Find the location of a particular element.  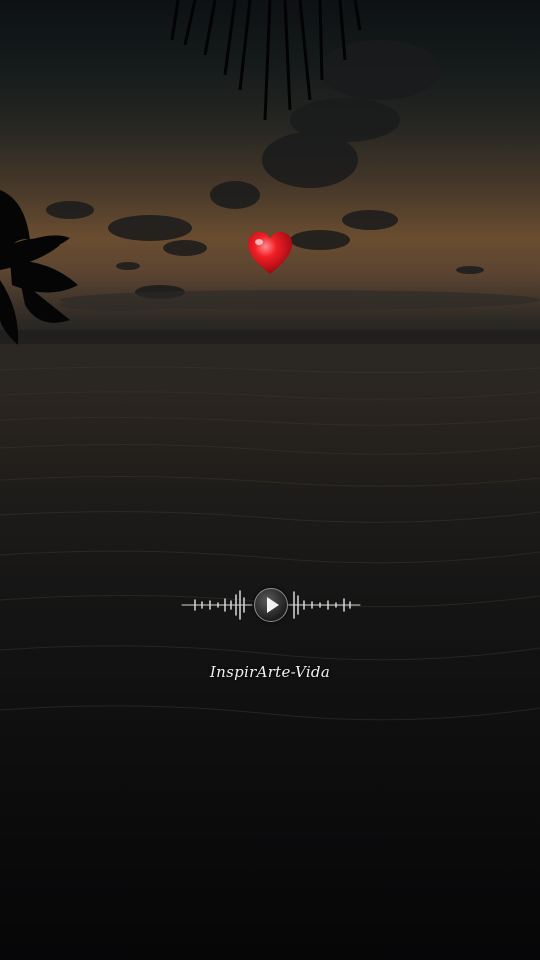

play-icon is located at coordinates (273, 605).